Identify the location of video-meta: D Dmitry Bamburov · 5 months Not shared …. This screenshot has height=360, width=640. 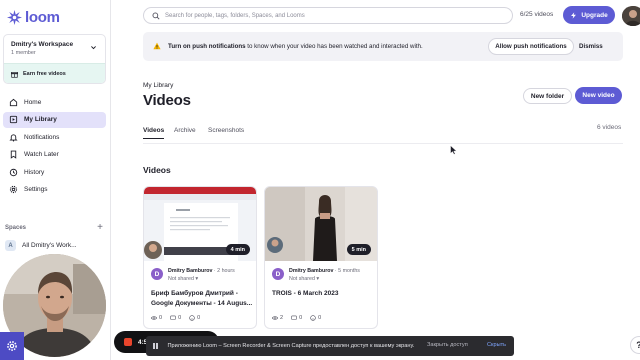
(316, 275).